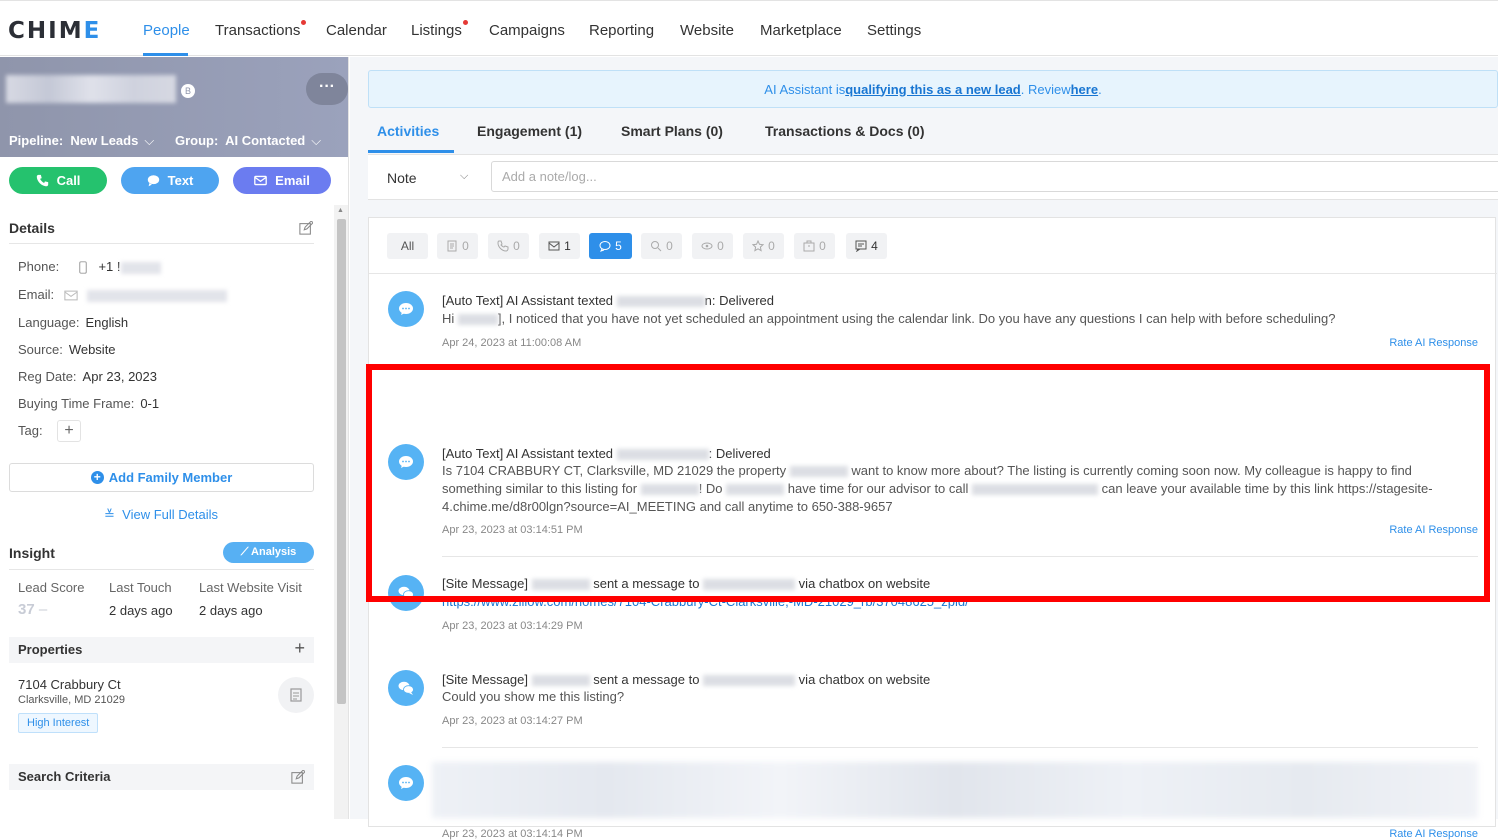 This screenshot has height=840, width=1498. I want to click on filter-all: All, so click(407, 246).